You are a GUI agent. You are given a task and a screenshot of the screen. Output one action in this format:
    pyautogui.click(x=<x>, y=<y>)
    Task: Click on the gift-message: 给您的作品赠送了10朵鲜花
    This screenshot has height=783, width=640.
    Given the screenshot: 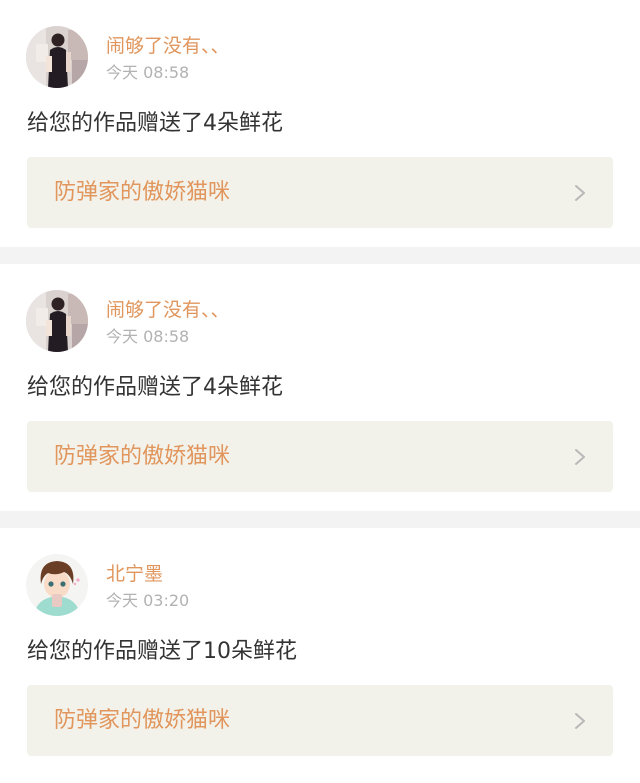 What is the action you would take?
    pyautogui.click(x=162, y=651)
    